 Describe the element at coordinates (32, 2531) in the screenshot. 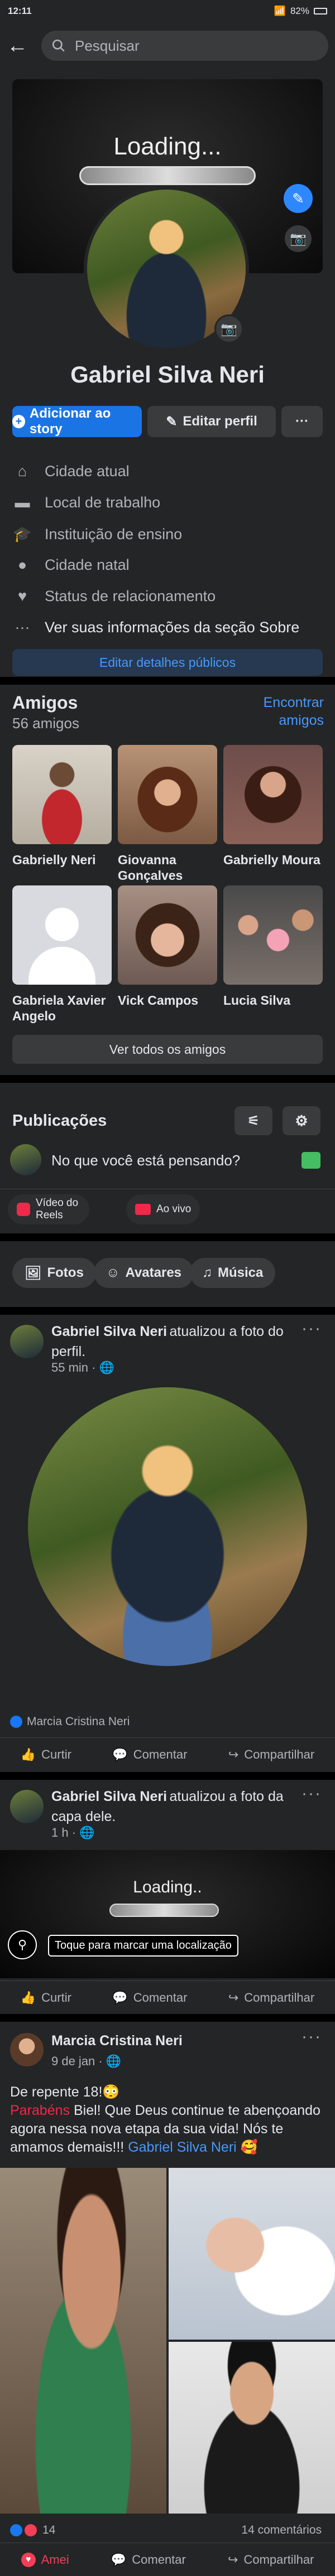

I see `reactions-summary: 14` at that location.